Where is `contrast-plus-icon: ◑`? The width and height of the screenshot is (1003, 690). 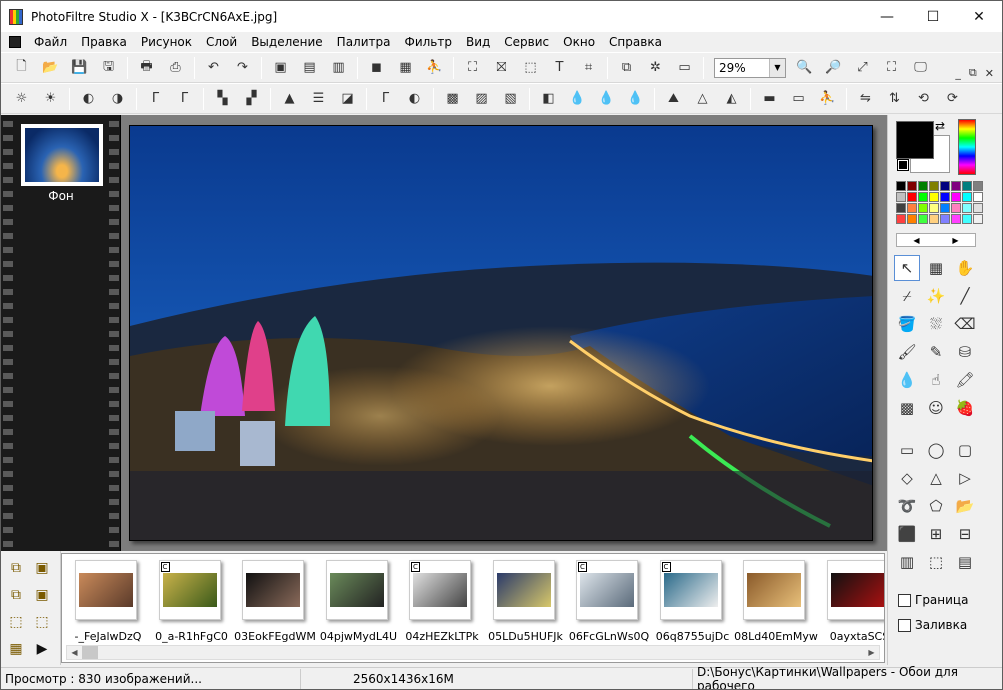
contrast-plus-icon: ◑ is located at coordinates (118, 99).